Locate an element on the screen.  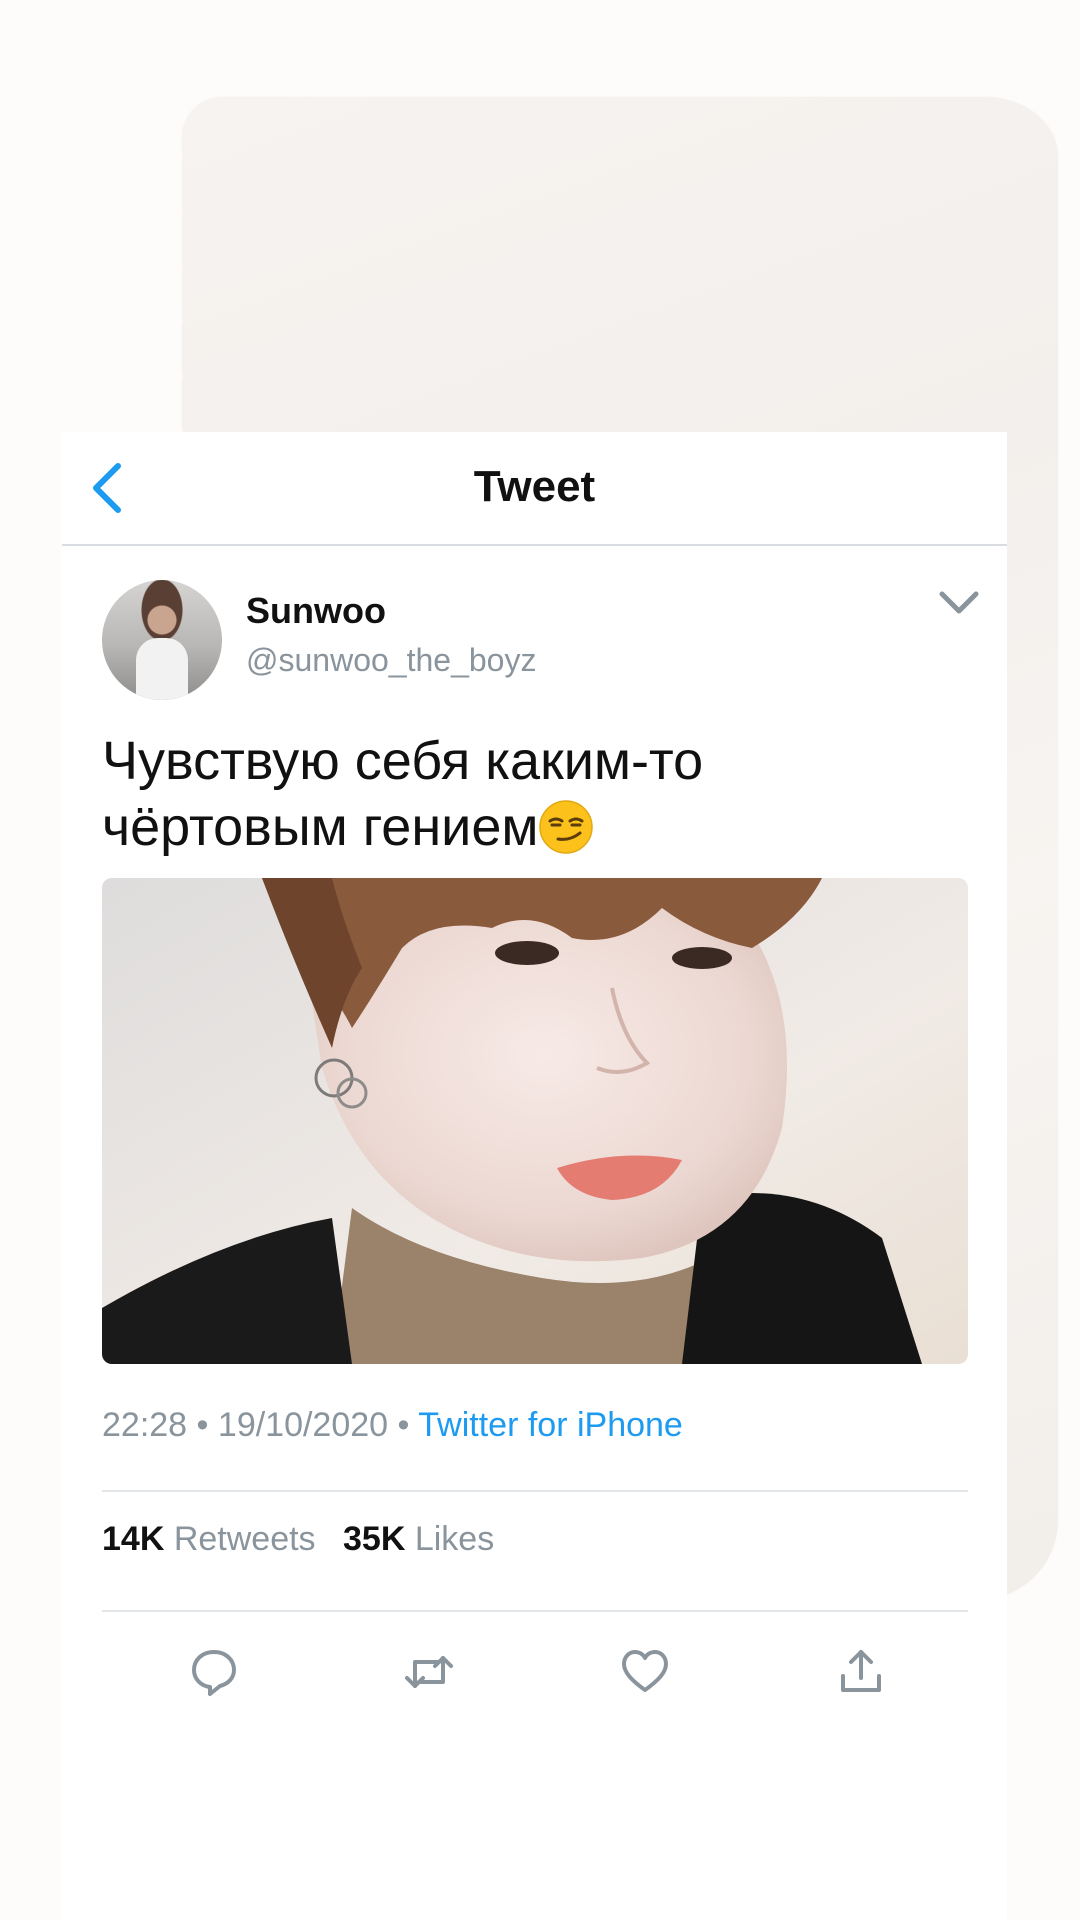
share-button is located at coordinates (861, 1672).